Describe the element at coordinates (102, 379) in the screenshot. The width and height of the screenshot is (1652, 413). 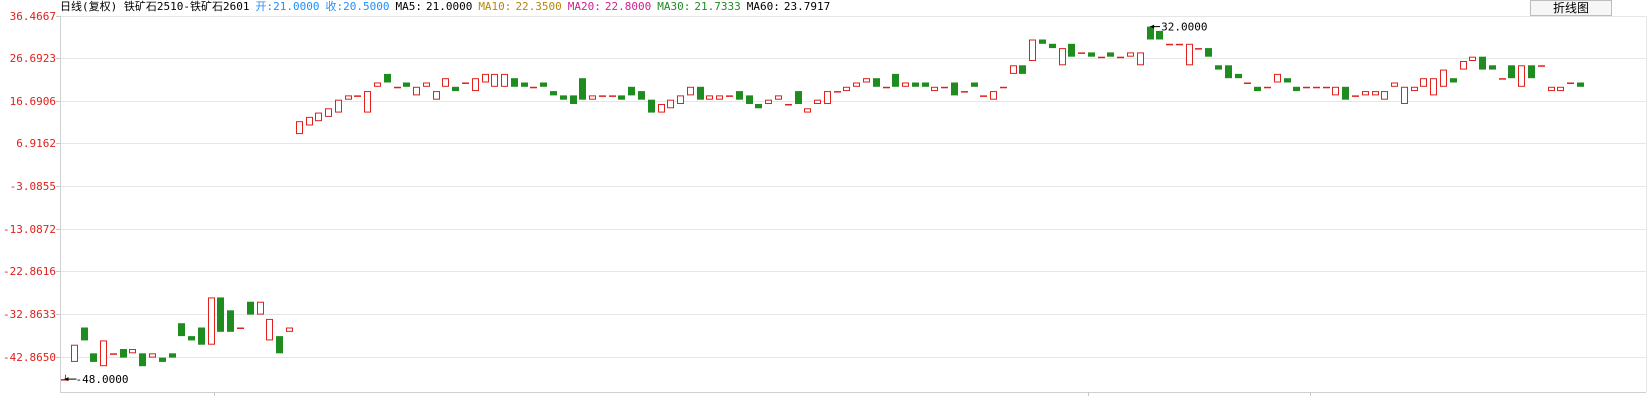
I see `min-price-label: -48.0000` at that location.